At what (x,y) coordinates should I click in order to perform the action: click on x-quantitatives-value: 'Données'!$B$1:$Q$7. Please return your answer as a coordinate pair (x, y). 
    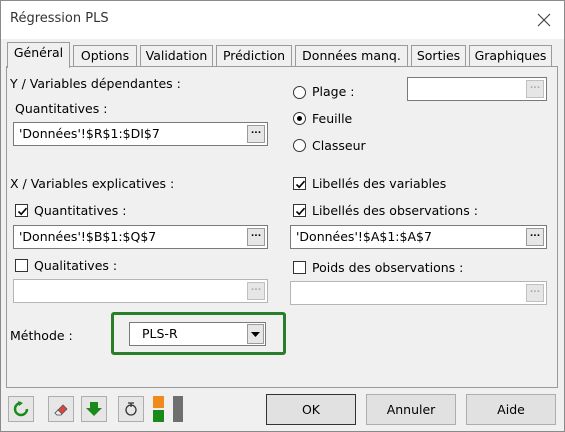
    Looking at the image, I should click on (88, 236).